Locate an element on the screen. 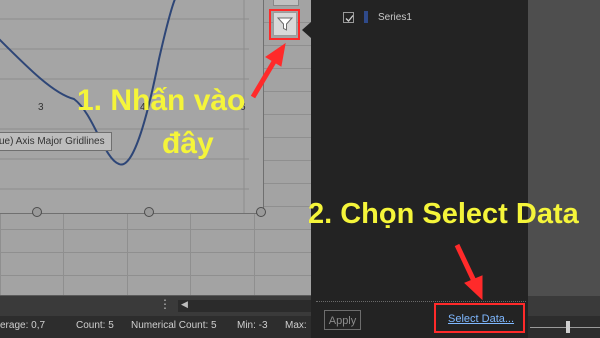  arrow-to-select-data is located at coordinates (468, 272).